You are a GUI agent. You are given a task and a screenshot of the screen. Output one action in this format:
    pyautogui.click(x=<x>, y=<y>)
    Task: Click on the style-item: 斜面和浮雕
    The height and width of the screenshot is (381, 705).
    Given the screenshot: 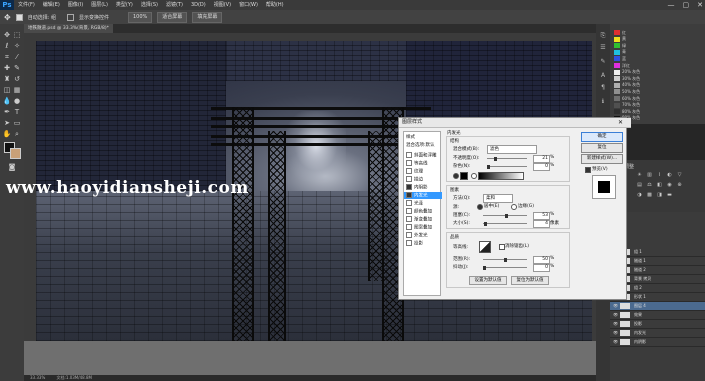 What is the action you would take?
    pyautogui.click(x=421, y=155)
    